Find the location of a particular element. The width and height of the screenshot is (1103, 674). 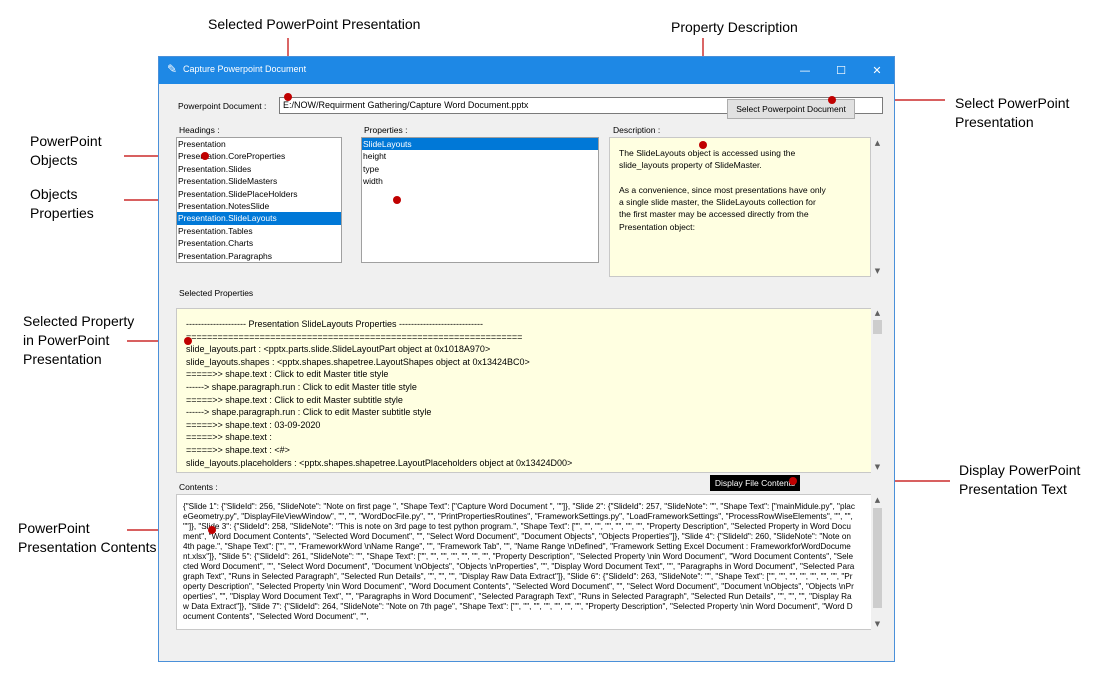

properties-label: Properties : is located at coordinates (386, 130).